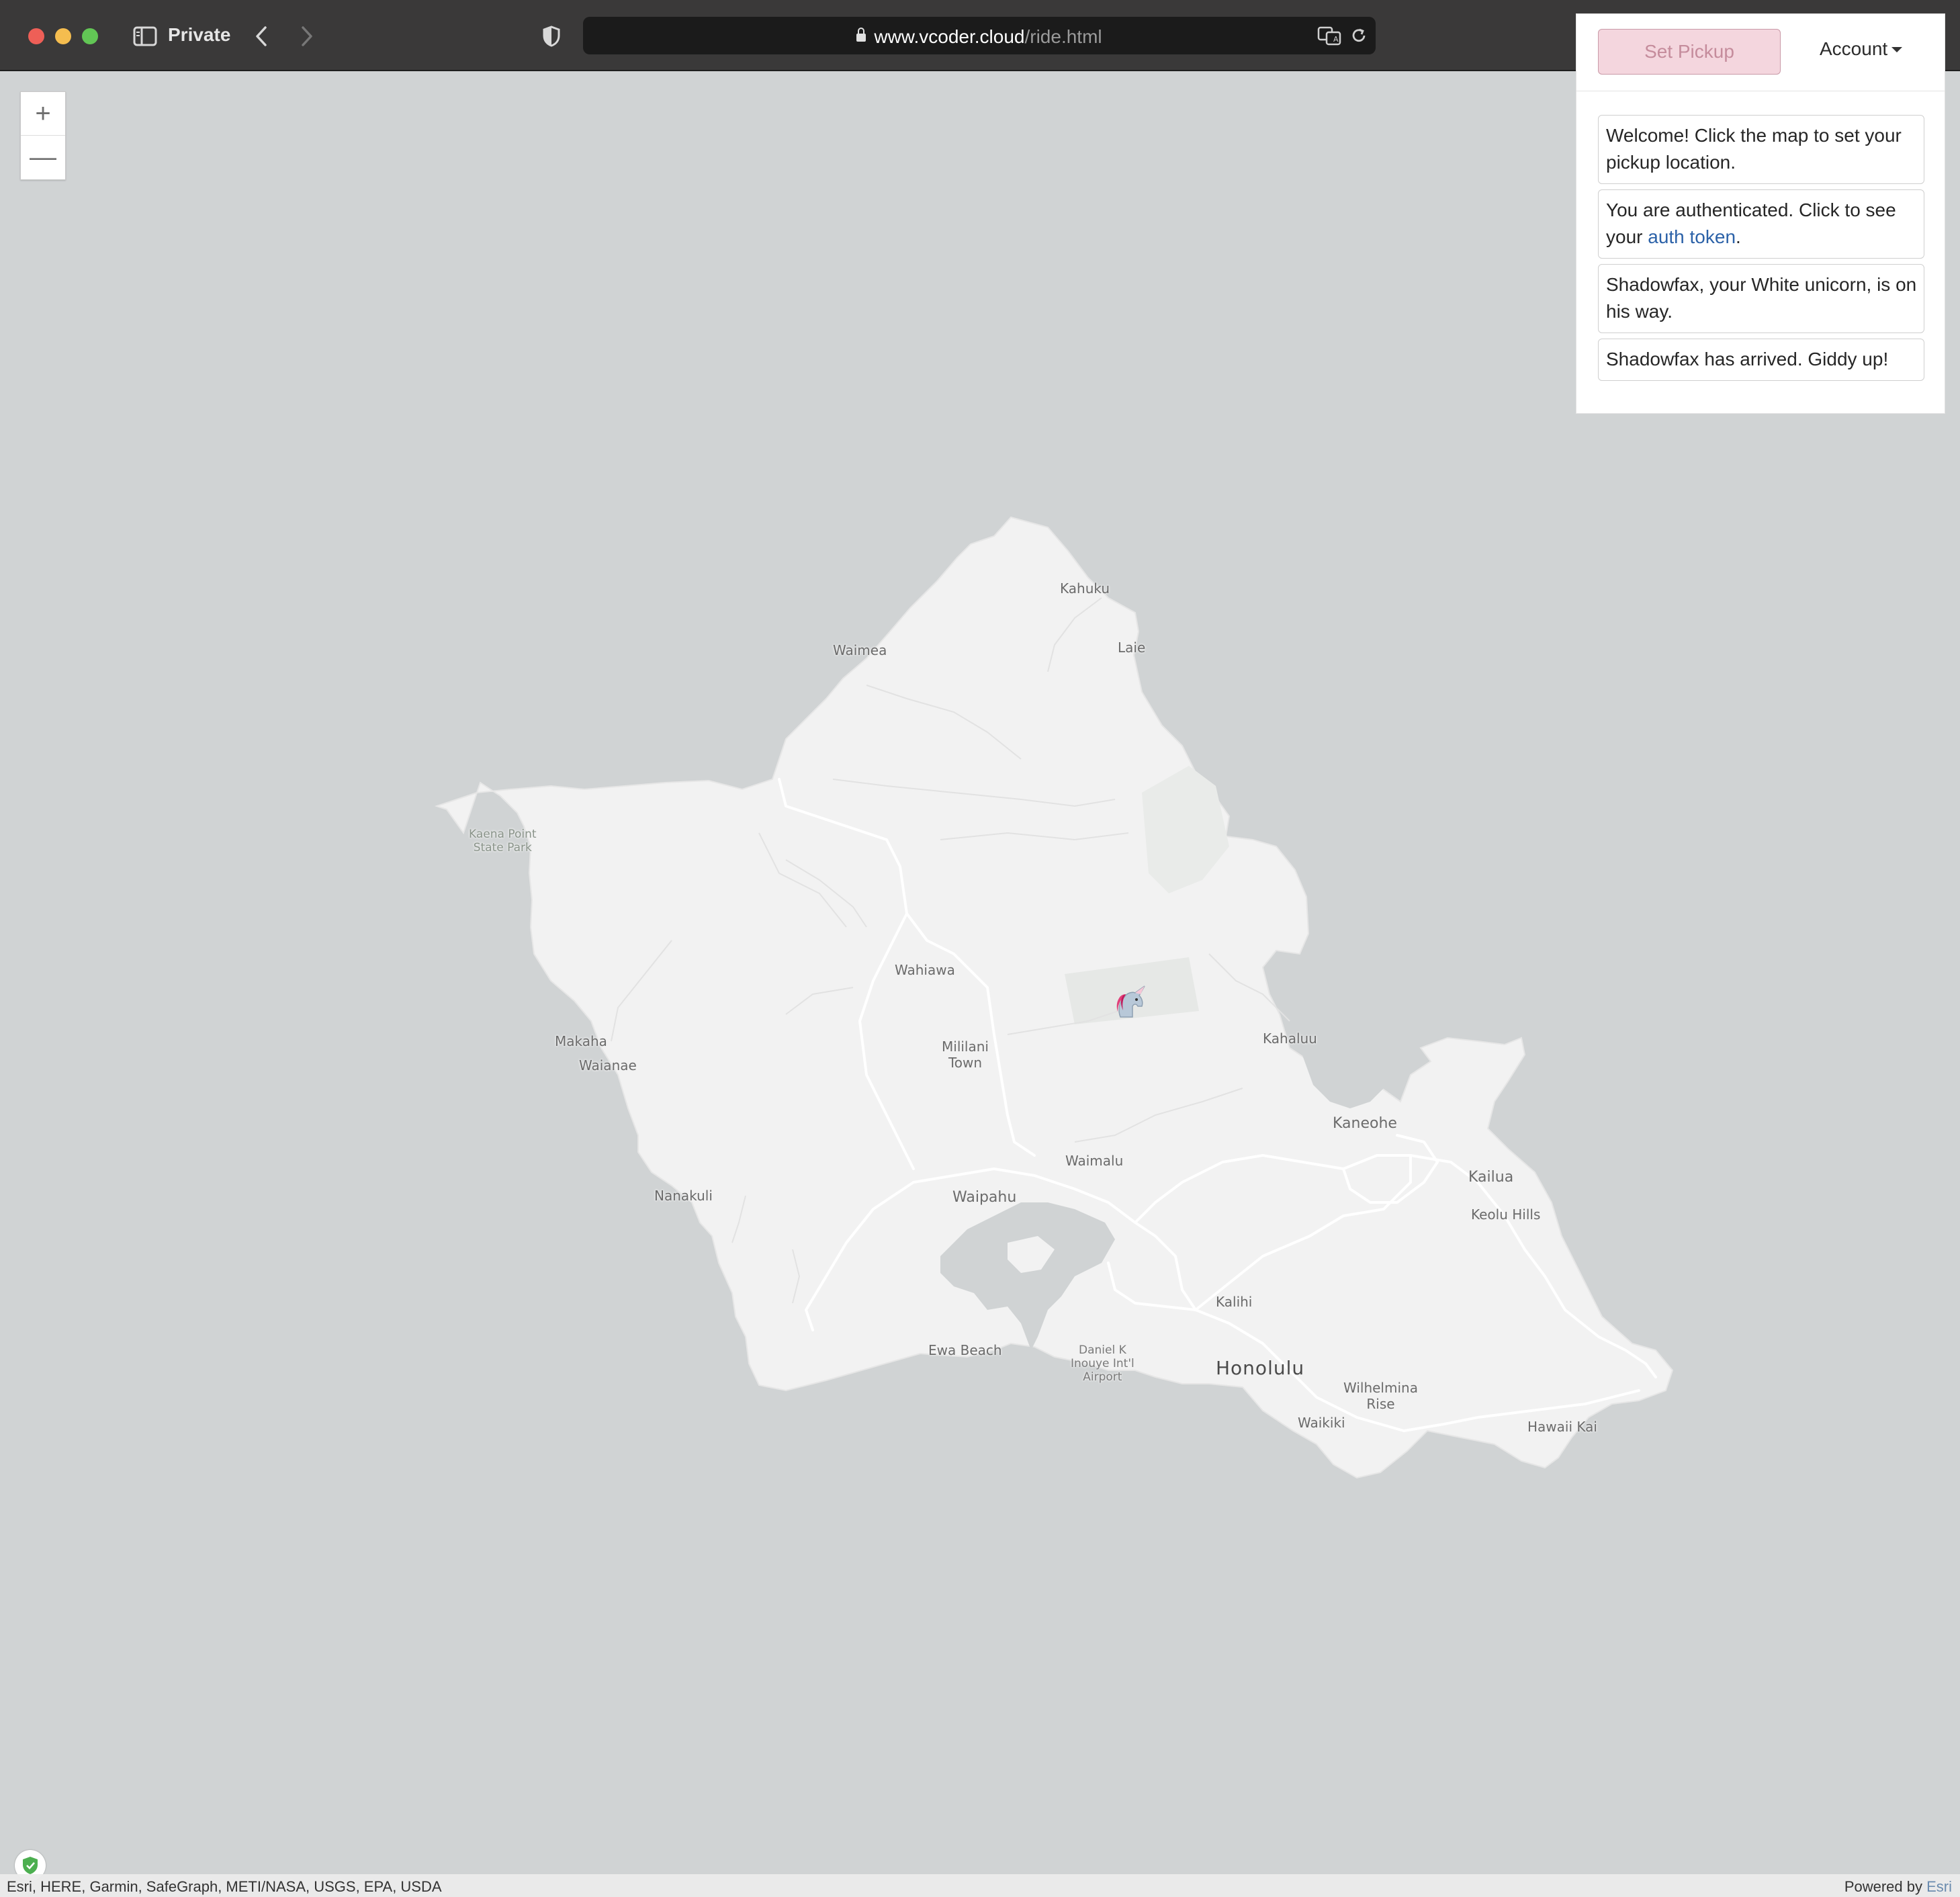 The image size is (1960, 1897). Describe the element at coordinates (1380, 1404) in the screenshot. I see `place-label-wilhelmina-line2: Rise` at that location.